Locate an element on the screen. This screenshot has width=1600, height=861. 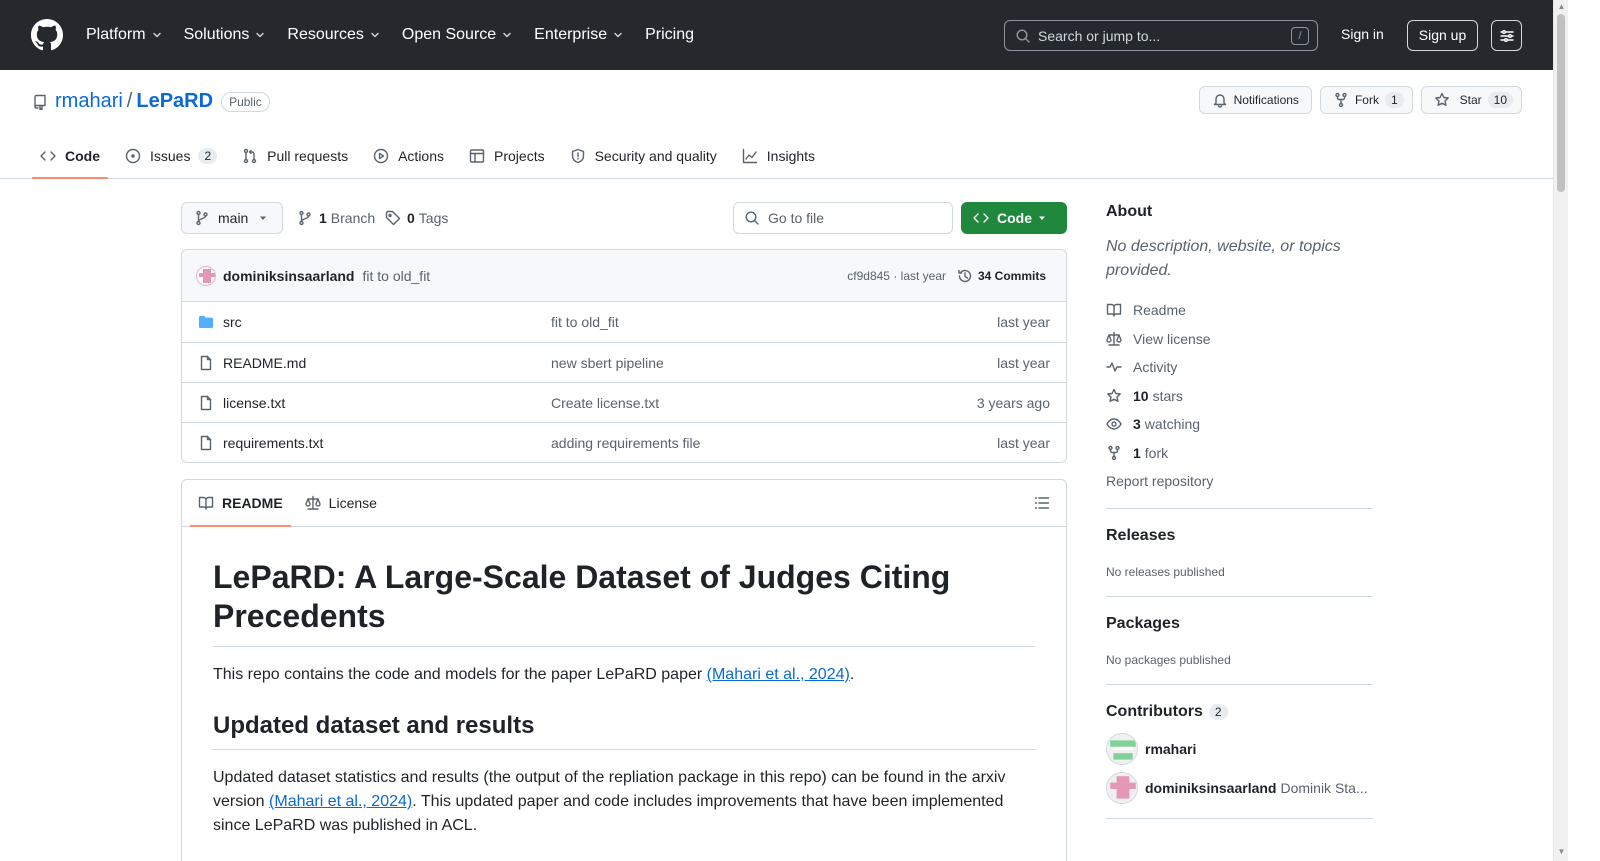
nav-open-source: Open Source is located at coordinates (457, 35).